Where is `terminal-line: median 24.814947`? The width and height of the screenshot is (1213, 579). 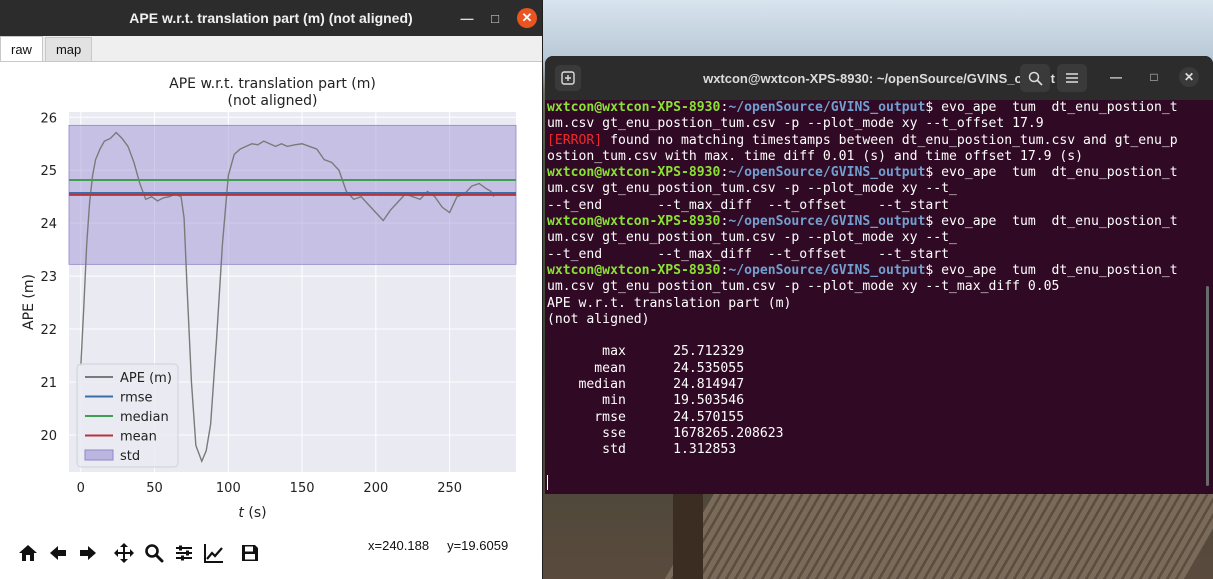 terminal-line: median 24.814947 is located at coordinates (872, 385).